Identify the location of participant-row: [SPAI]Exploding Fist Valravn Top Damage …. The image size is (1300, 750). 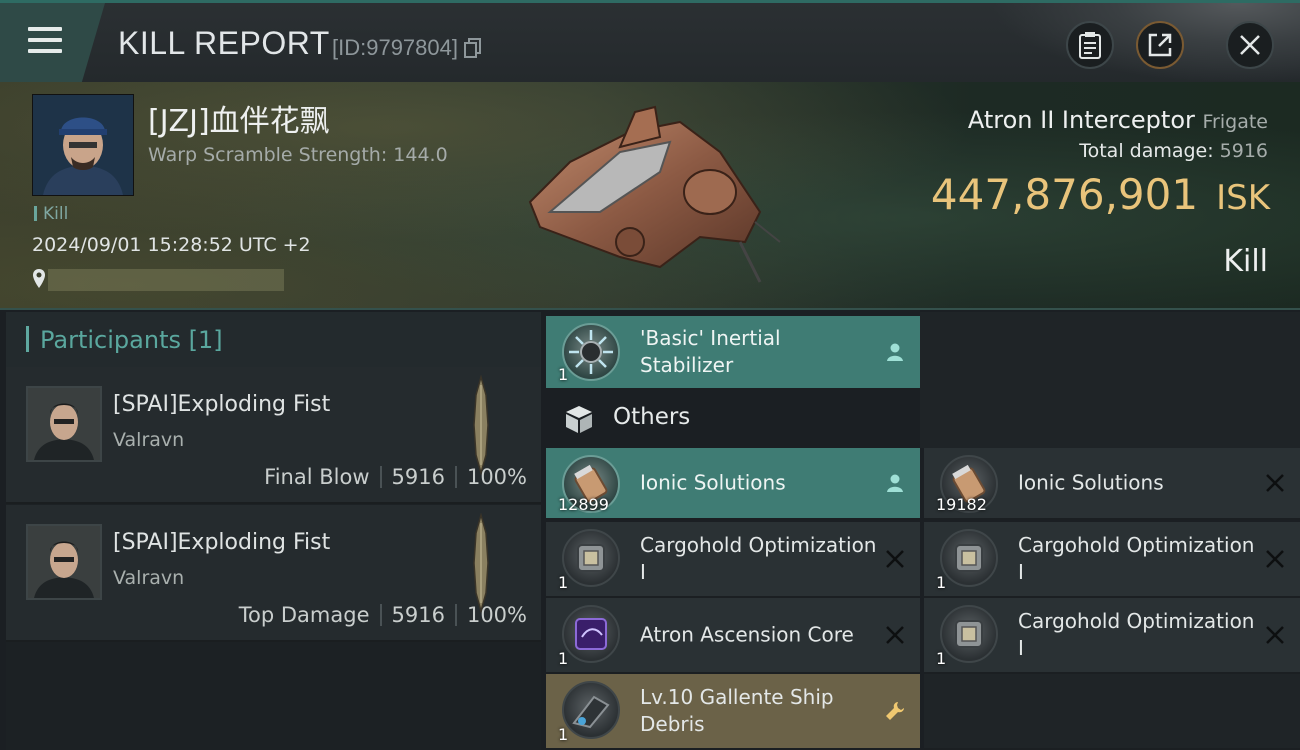
(273, 573).